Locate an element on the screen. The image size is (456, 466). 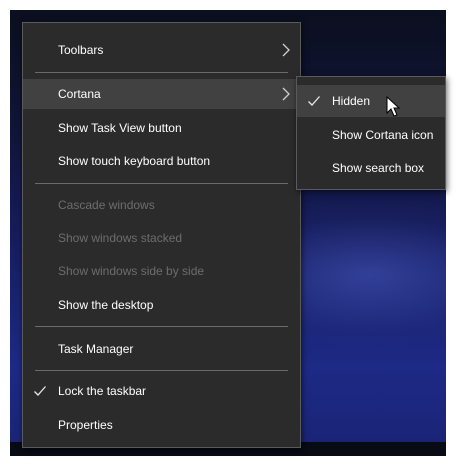
submenu-item-hidden: Hidden is located at coordinates (371, 101).